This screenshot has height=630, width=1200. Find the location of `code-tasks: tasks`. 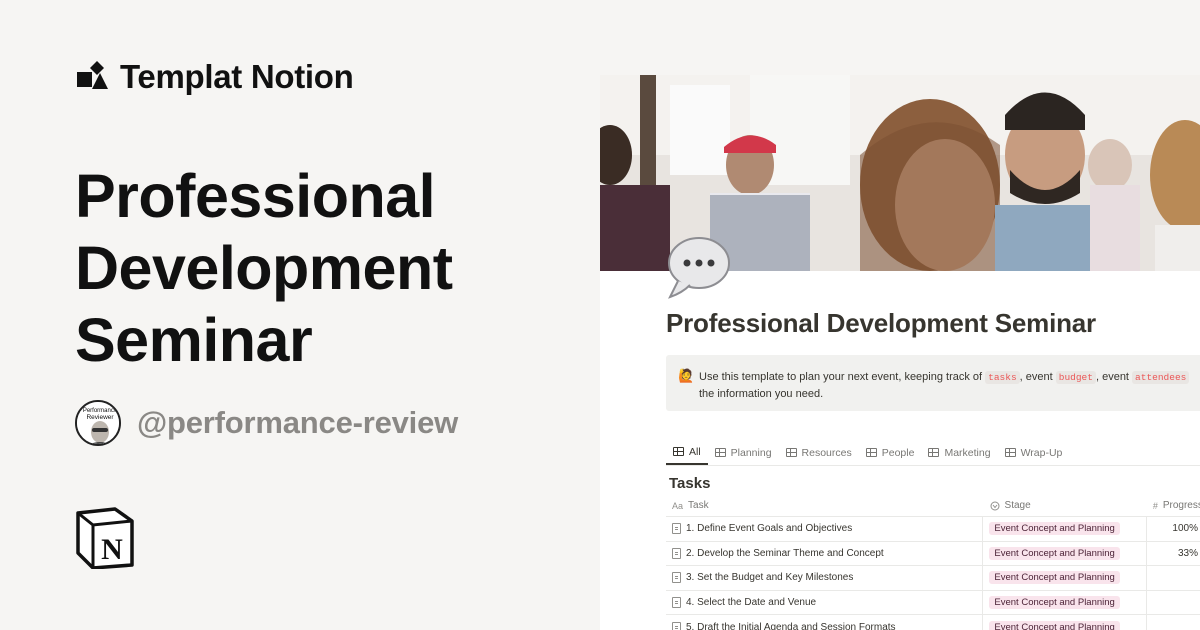

code-tasks: tasks is located at coordinates (1002, 377).